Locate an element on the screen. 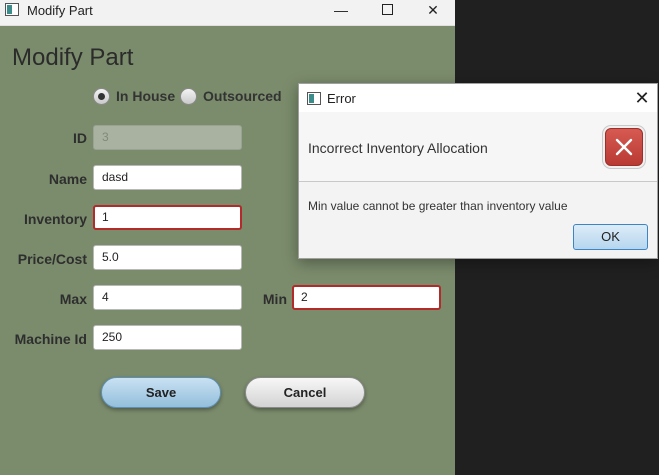 This screenshot has height=475, width=659. cancel-button: Cancel is located at coordinates (305, 392).